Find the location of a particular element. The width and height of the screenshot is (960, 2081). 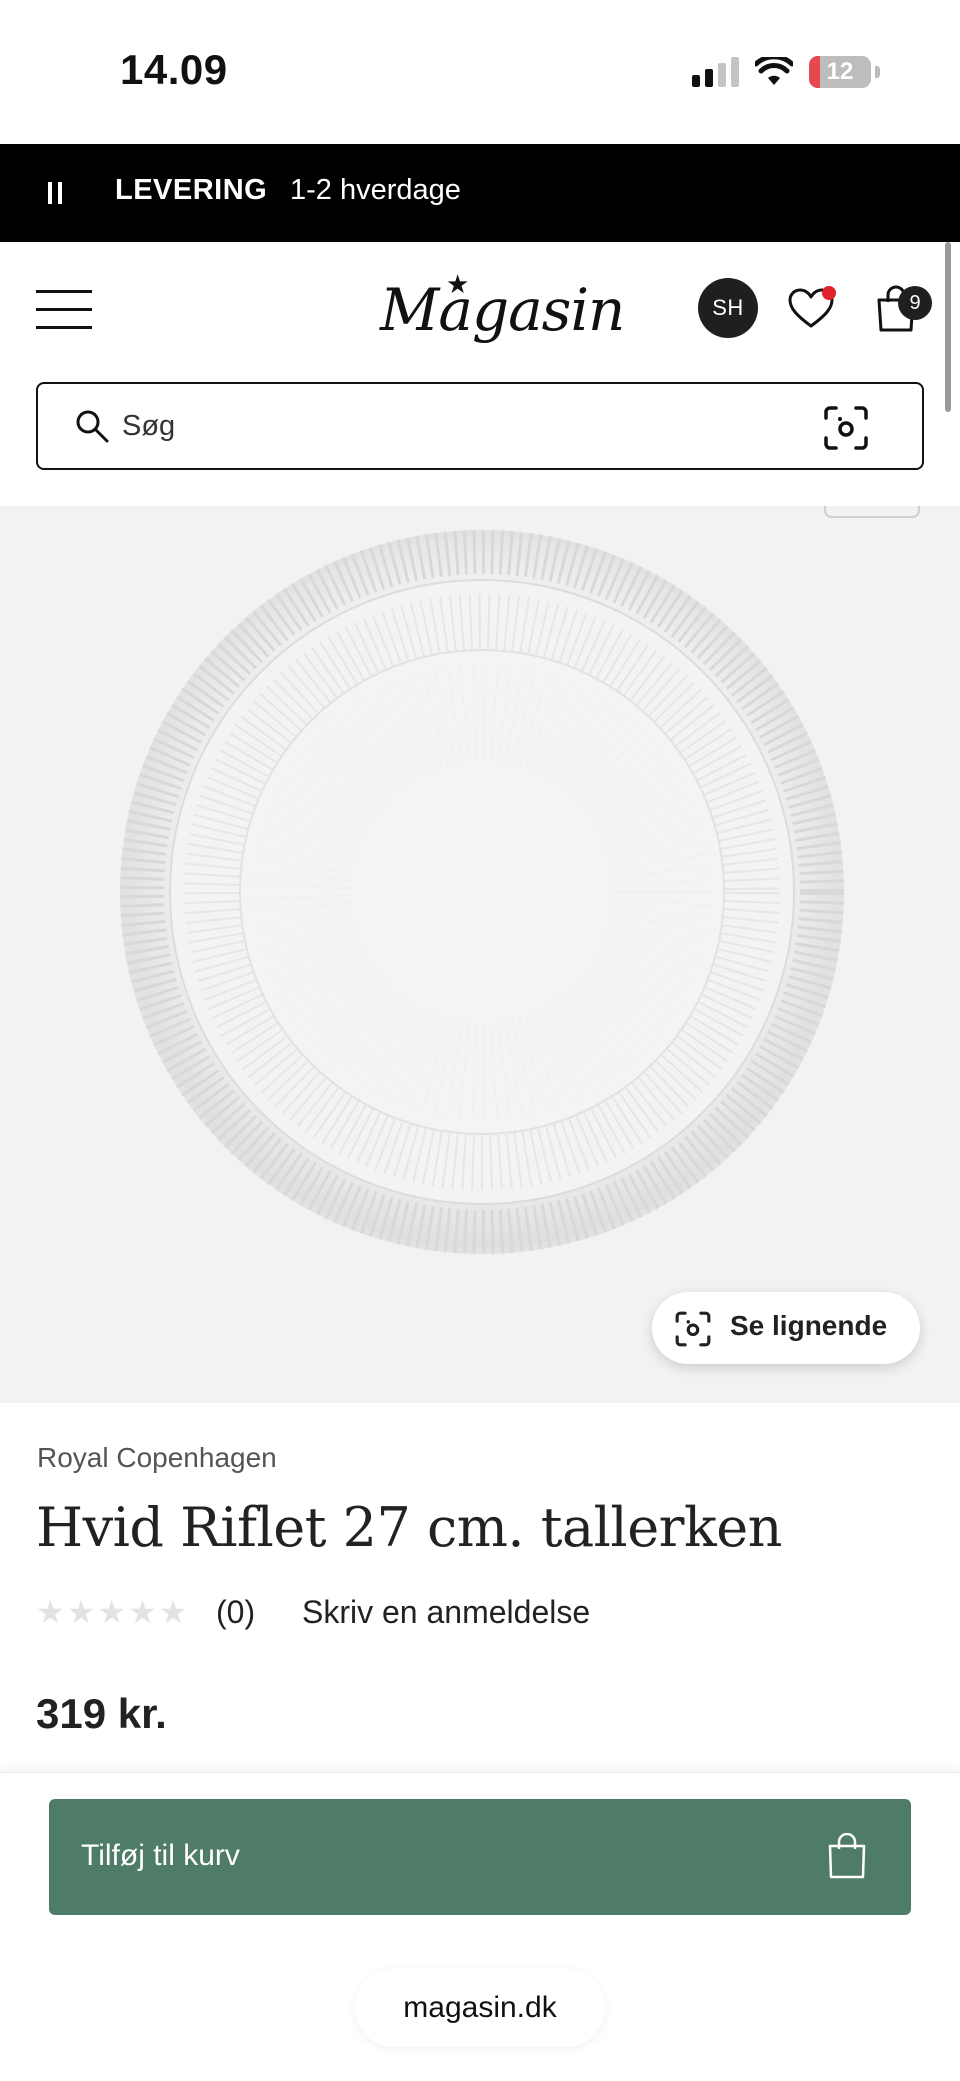

delivery-promo-bar: LEVERING 1-2 hverdage is located at coordinates (480, 193).